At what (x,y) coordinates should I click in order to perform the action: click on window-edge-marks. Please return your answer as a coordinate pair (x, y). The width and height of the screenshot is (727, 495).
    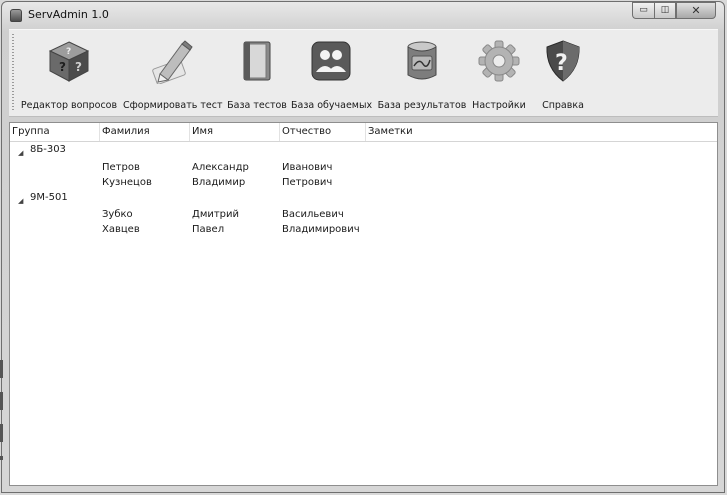
    Looking at the image, I should click on (1, 410).